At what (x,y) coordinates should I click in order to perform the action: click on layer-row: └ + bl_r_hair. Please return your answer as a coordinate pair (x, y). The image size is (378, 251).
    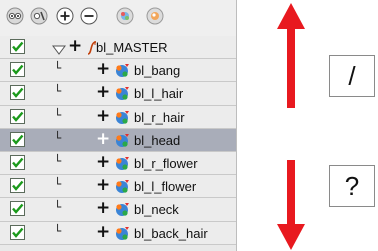
    Looking at the image, I should click on (118, 117).